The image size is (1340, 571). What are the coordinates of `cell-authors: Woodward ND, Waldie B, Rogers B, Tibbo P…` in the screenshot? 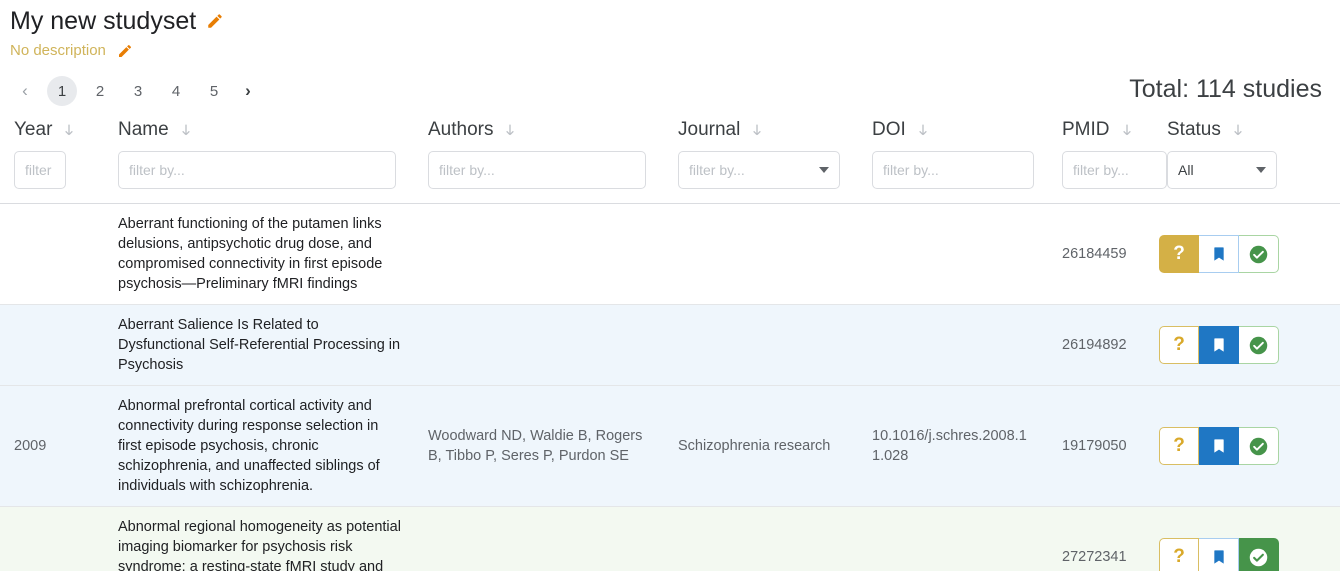 It's located at (539, 446).